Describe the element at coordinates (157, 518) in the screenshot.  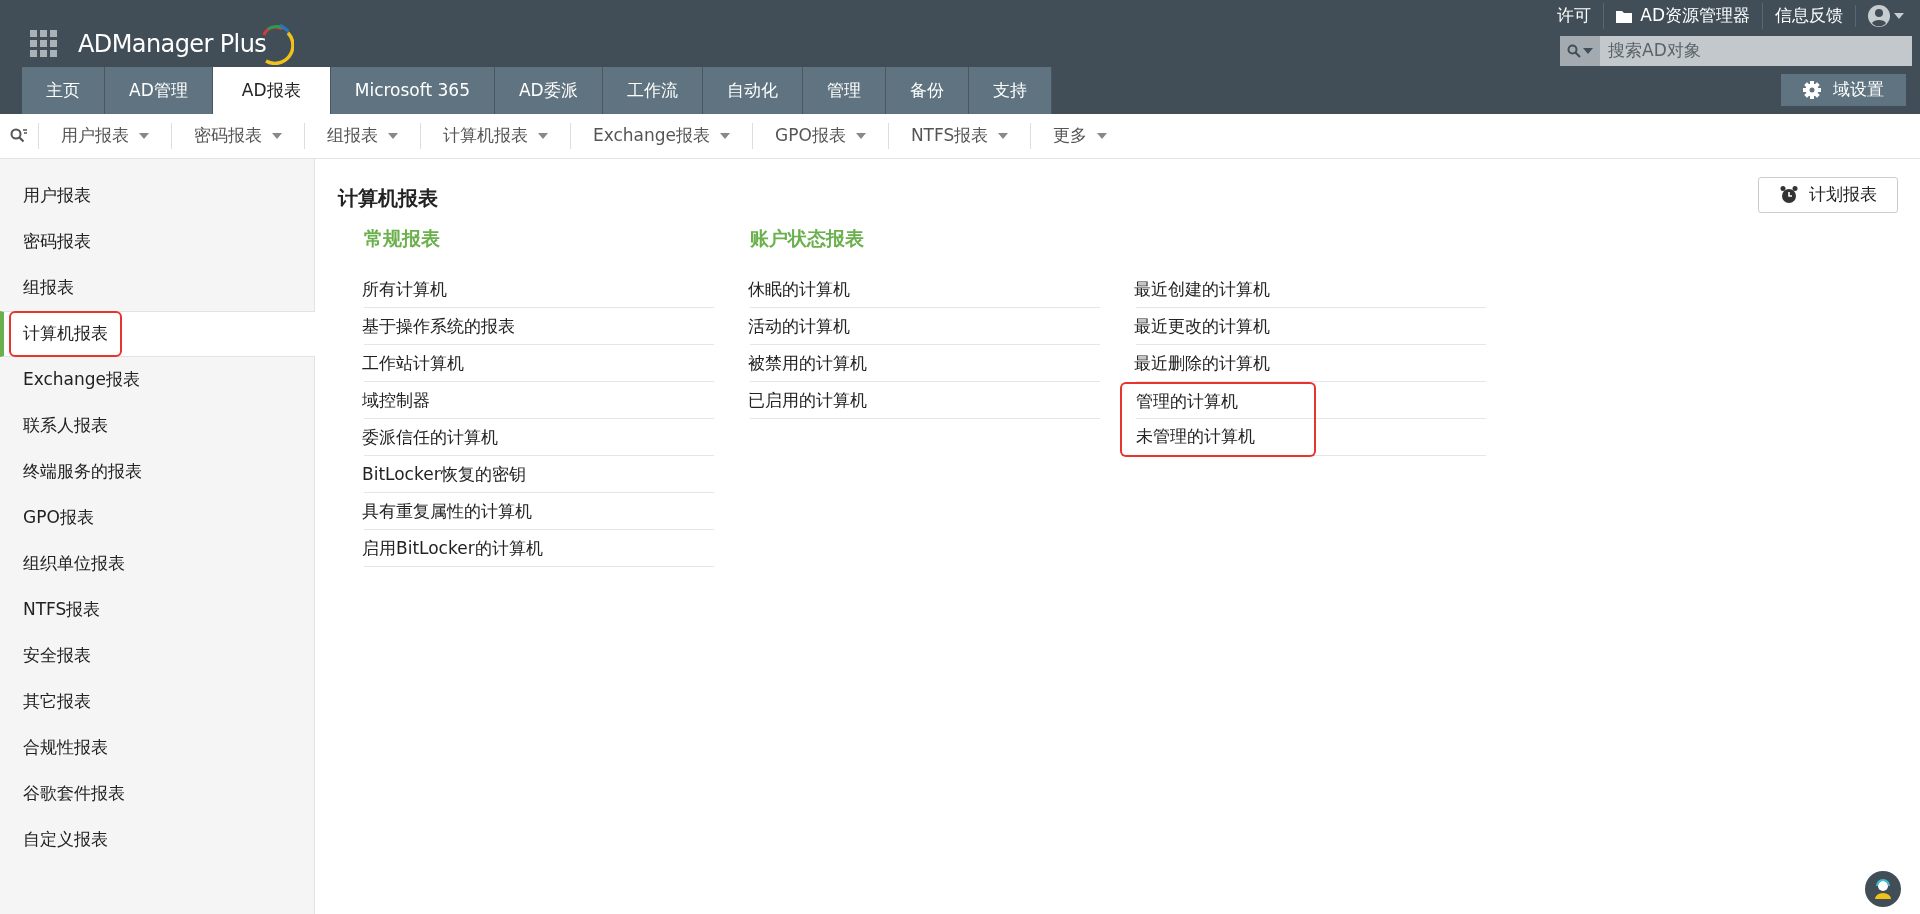
I see `sidebar-item: GPO报表` at that location.